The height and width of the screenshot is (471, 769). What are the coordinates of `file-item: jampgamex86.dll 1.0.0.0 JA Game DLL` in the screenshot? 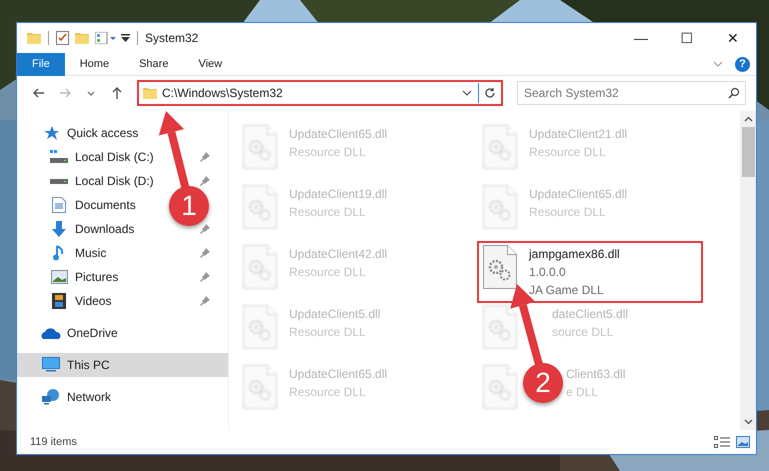 It's located at (590, 272).